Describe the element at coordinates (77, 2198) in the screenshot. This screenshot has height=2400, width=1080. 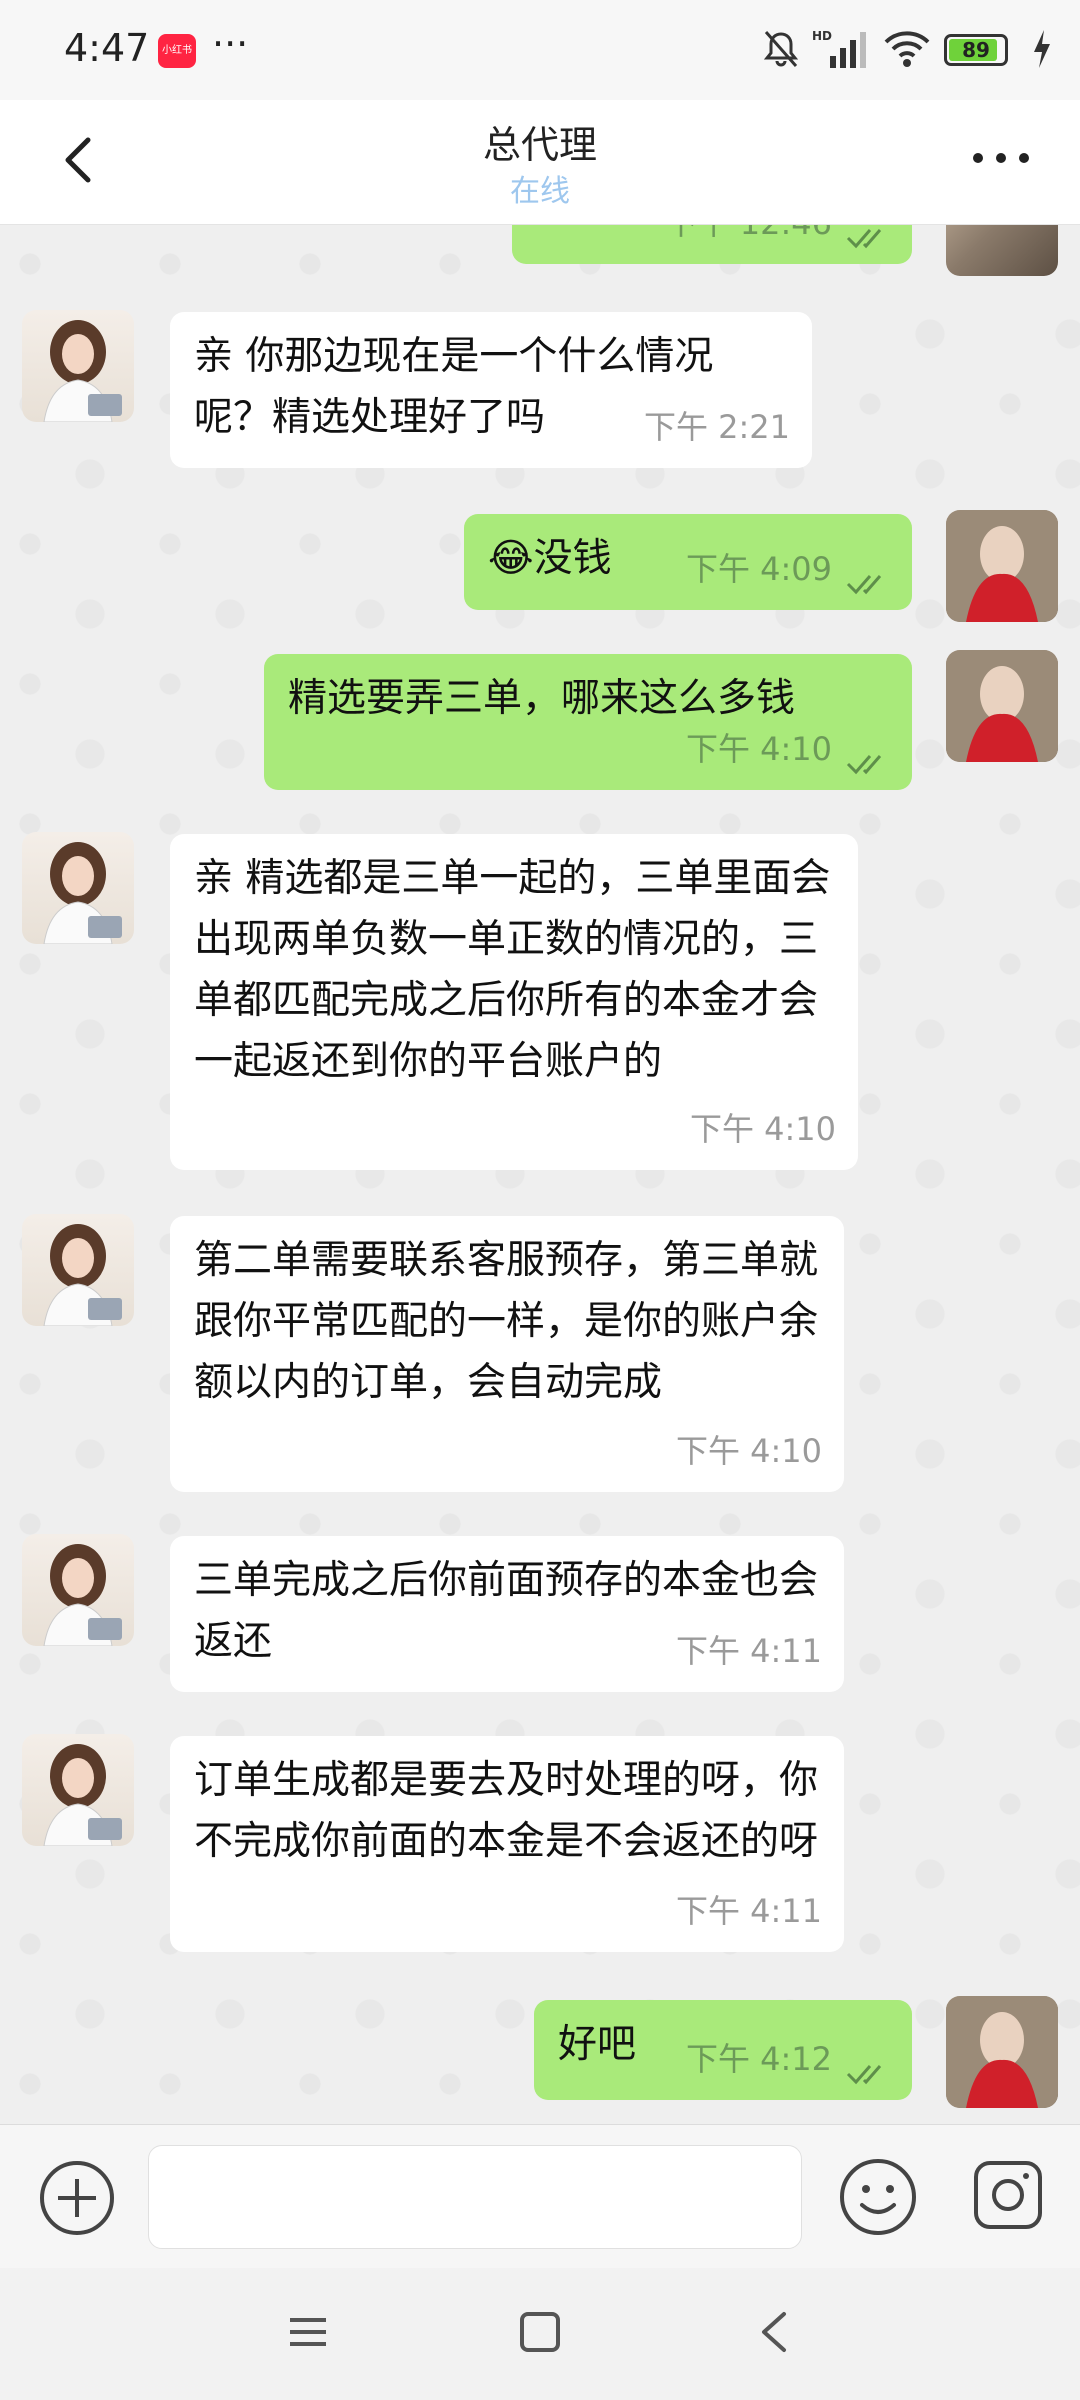
I see `plus-circle-icon` at that location.